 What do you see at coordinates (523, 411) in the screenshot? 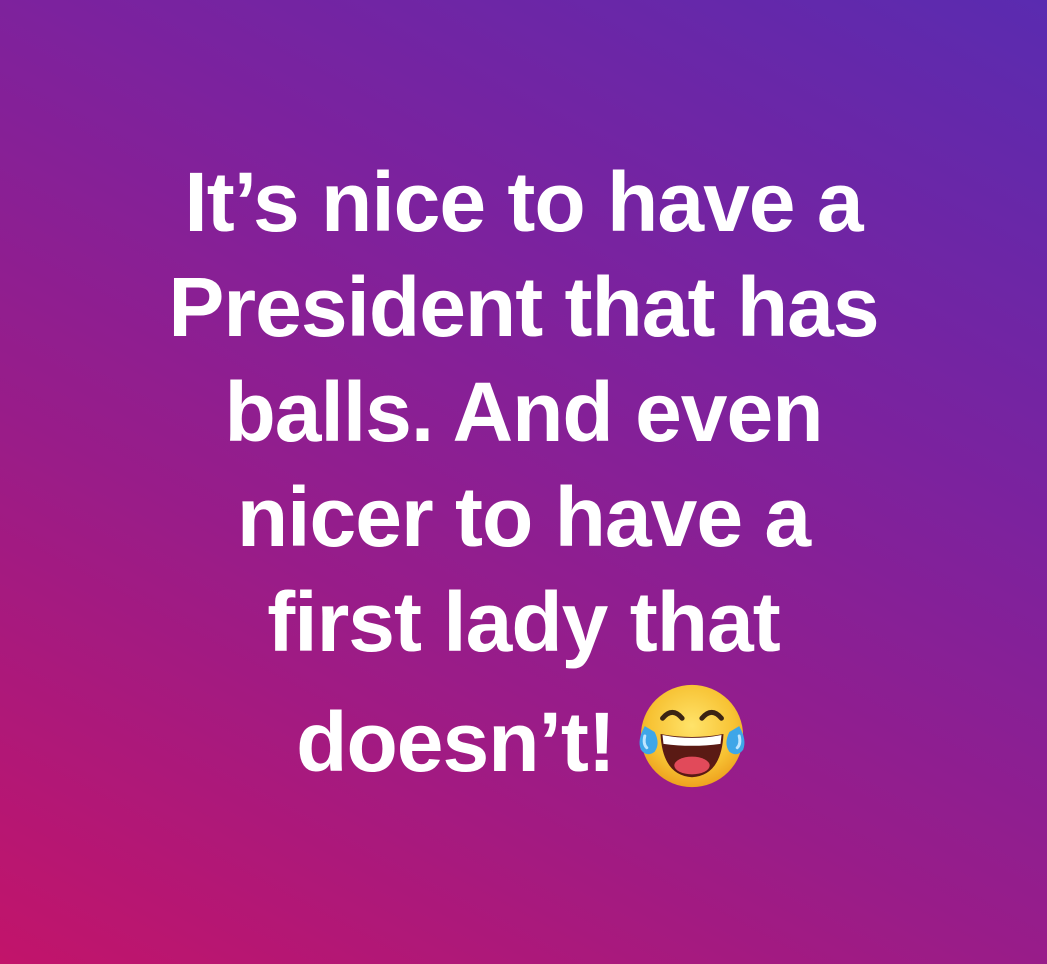
I see `post-line-3: balls. And even` at bounding box center [523, 411].